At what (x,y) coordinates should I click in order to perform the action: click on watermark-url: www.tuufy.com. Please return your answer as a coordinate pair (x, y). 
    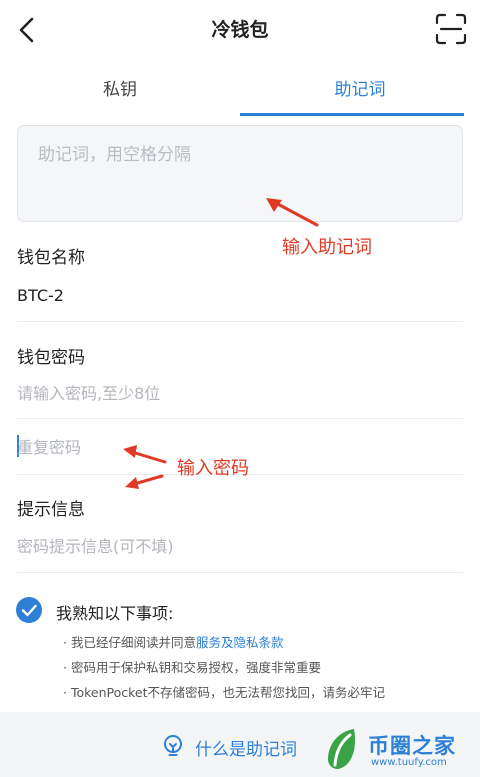
    Looking at the image, I should click on (409, 762).